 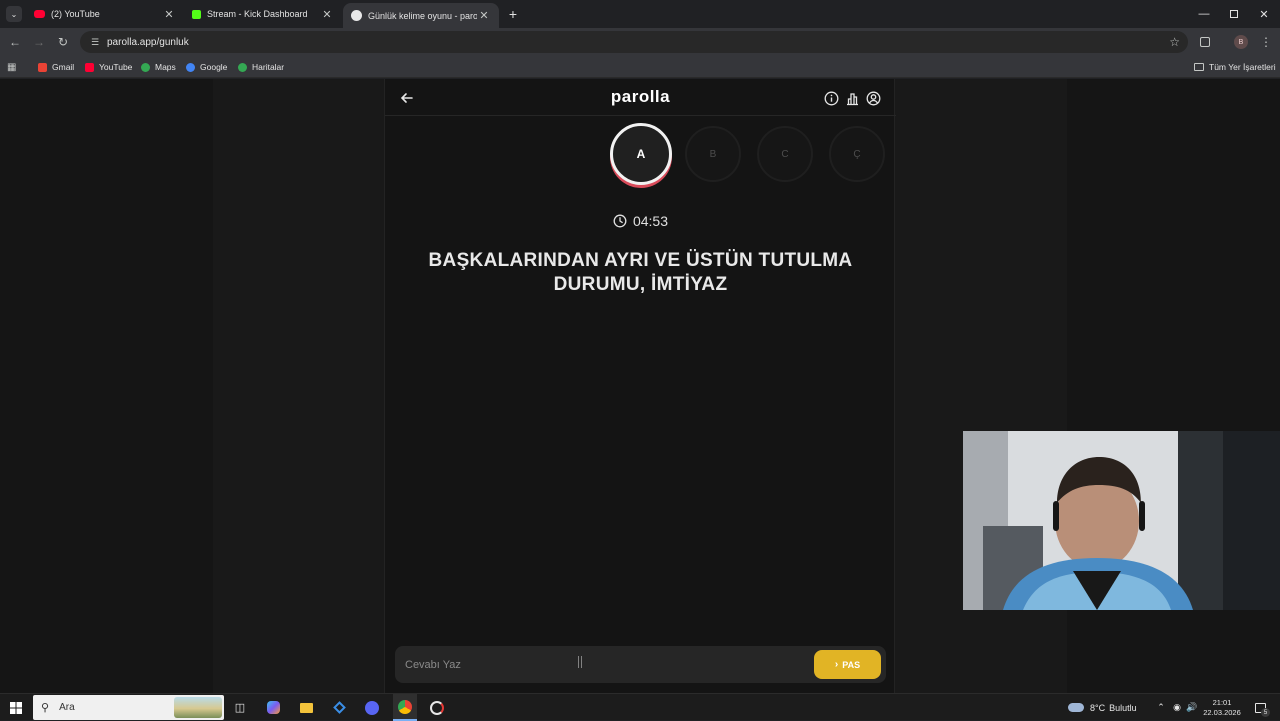 I want to click on task-view-button: ◫, so click(x=240, y=707).